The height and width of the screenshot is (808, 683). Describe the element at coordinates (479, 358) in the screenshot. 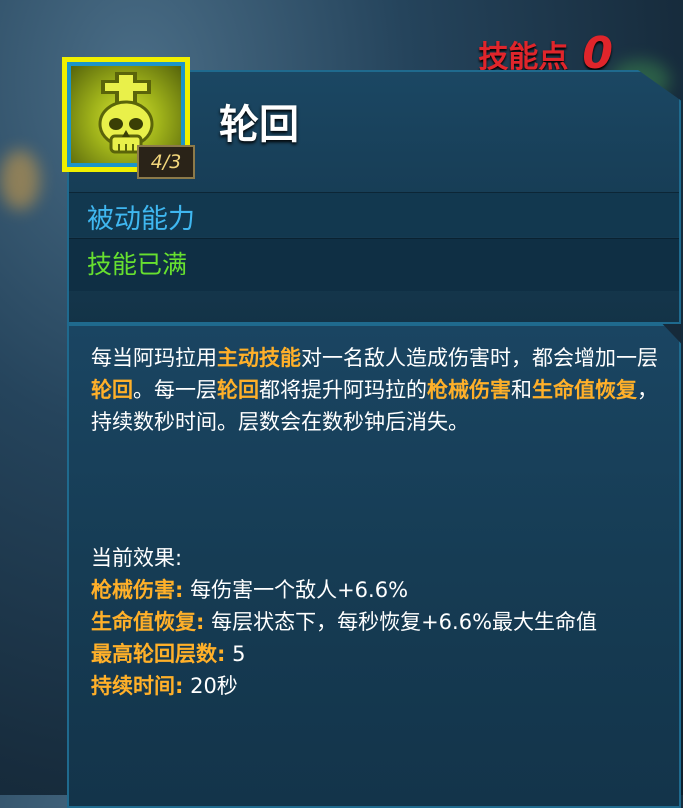

I see `desc-text: 对一名敌人造成伤害时，都会增加一层` at that location.